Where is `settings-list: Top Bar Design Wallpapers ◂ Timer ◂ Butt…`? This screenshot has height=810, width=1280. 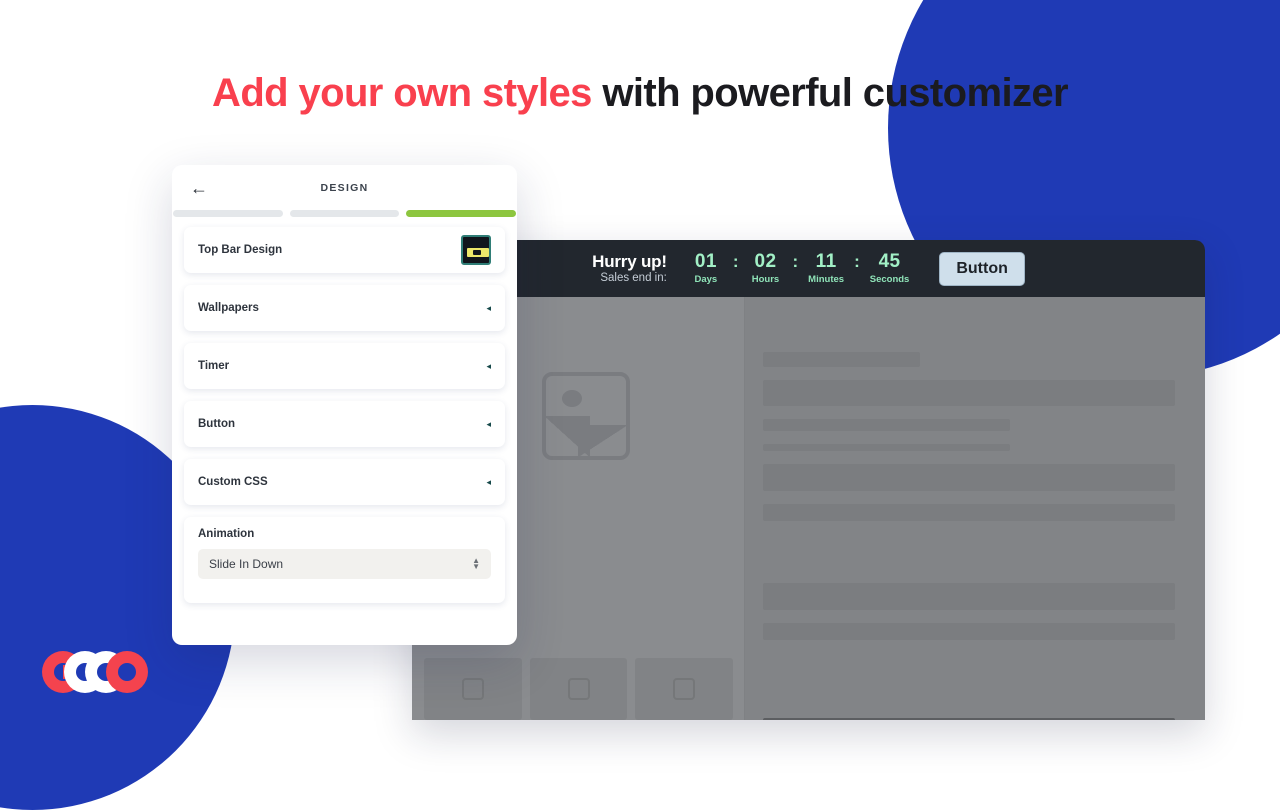
settings-list: Top Bar Design Wallpapers ◂ Timer ◂ Butt… is located at coordinates (344, 431).